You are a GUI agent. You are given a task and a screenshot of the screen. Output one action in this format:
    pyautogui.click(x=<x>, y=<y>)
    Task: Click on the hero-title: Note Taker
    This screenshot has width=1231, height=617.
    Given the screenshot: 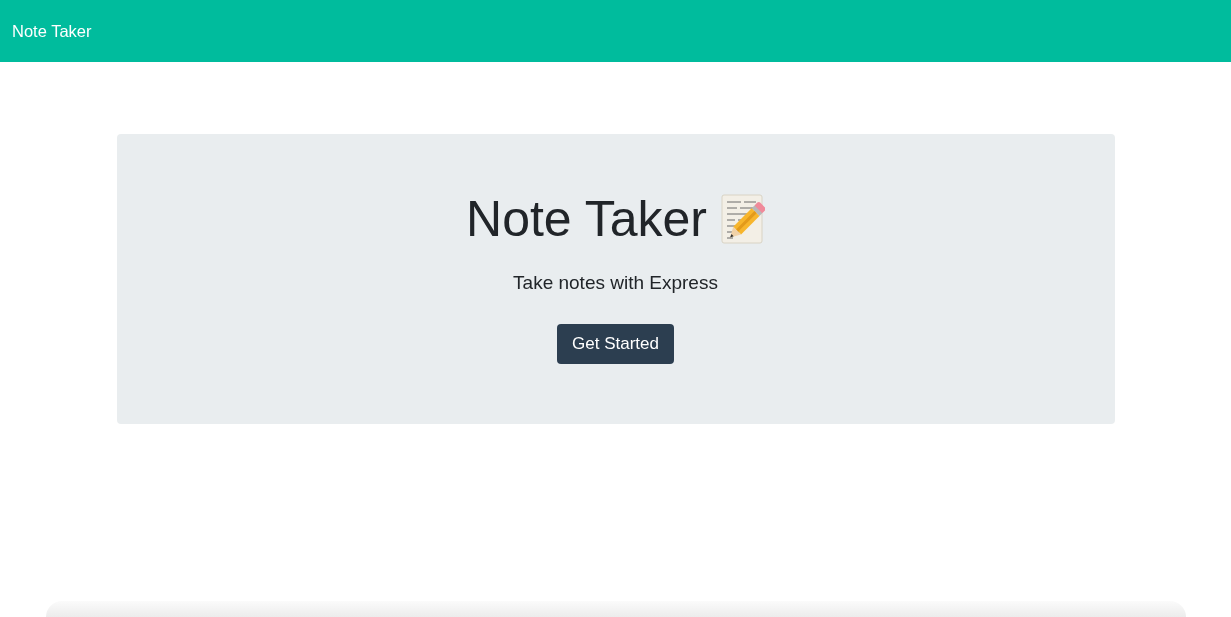 What is the action you would take?
    pyautogui.click(x=586, y=219)
    